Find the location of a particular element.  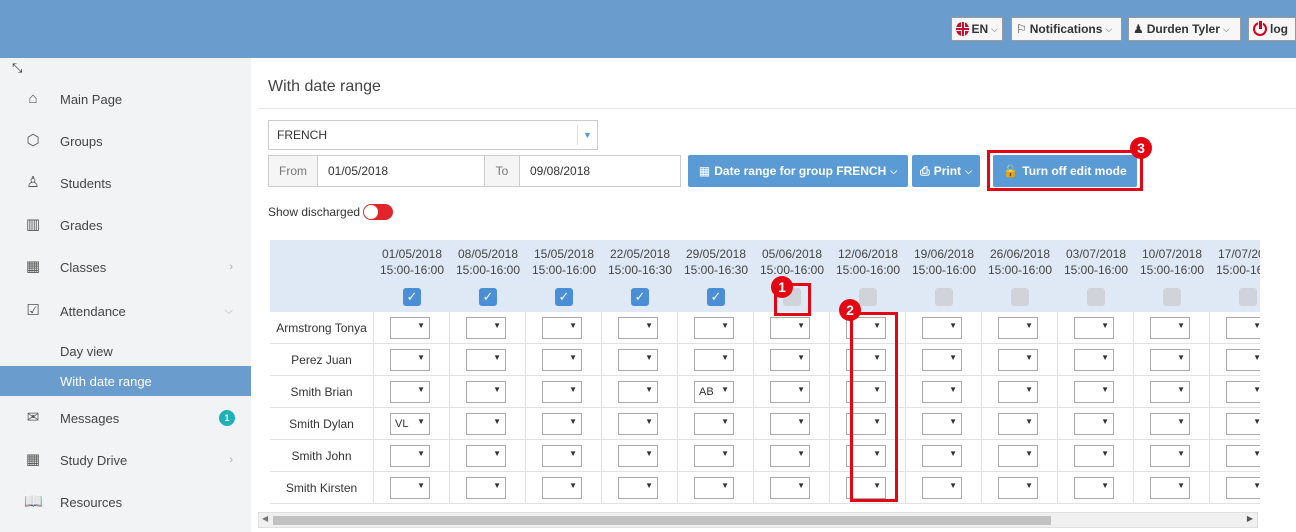

scrollbar-thumb is located at coordinates (662, 520).